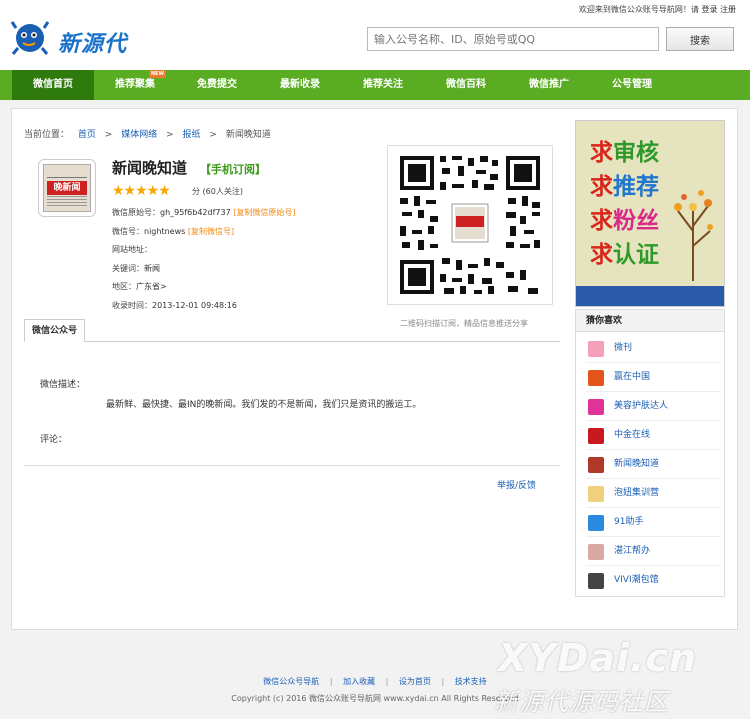 This screenshot has height=719, width=750. Describe the element at coordinates (636, 220) in the screenshot. I see `ad-text: 粉丝` at that location.